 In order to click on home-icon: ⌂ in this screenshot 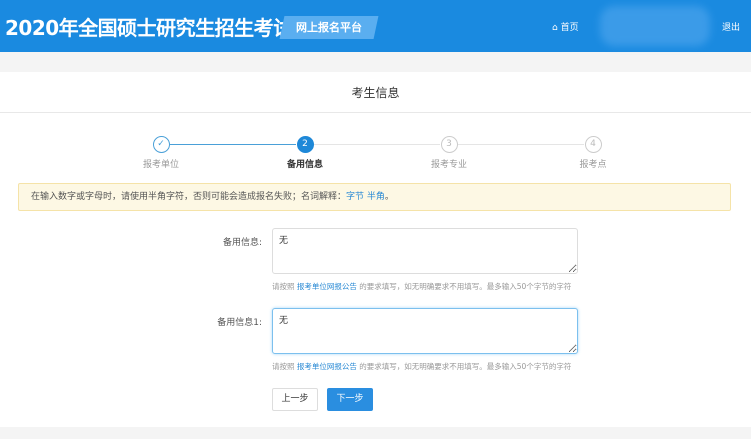, I will do `click(555, 28)`.